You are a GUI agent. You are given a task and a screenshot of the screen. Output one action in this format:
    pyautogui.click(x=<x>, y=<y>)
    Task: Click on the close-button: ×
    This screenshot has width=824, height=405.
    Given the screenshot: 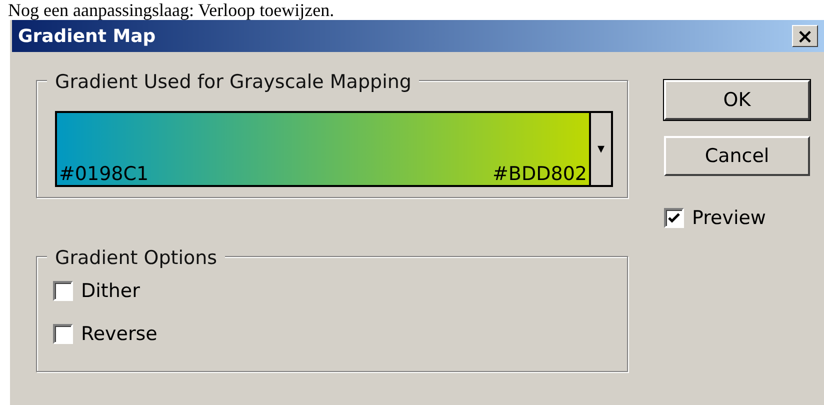 What is the action you would take?
    pyautogui.click(x=805, y=36)
    